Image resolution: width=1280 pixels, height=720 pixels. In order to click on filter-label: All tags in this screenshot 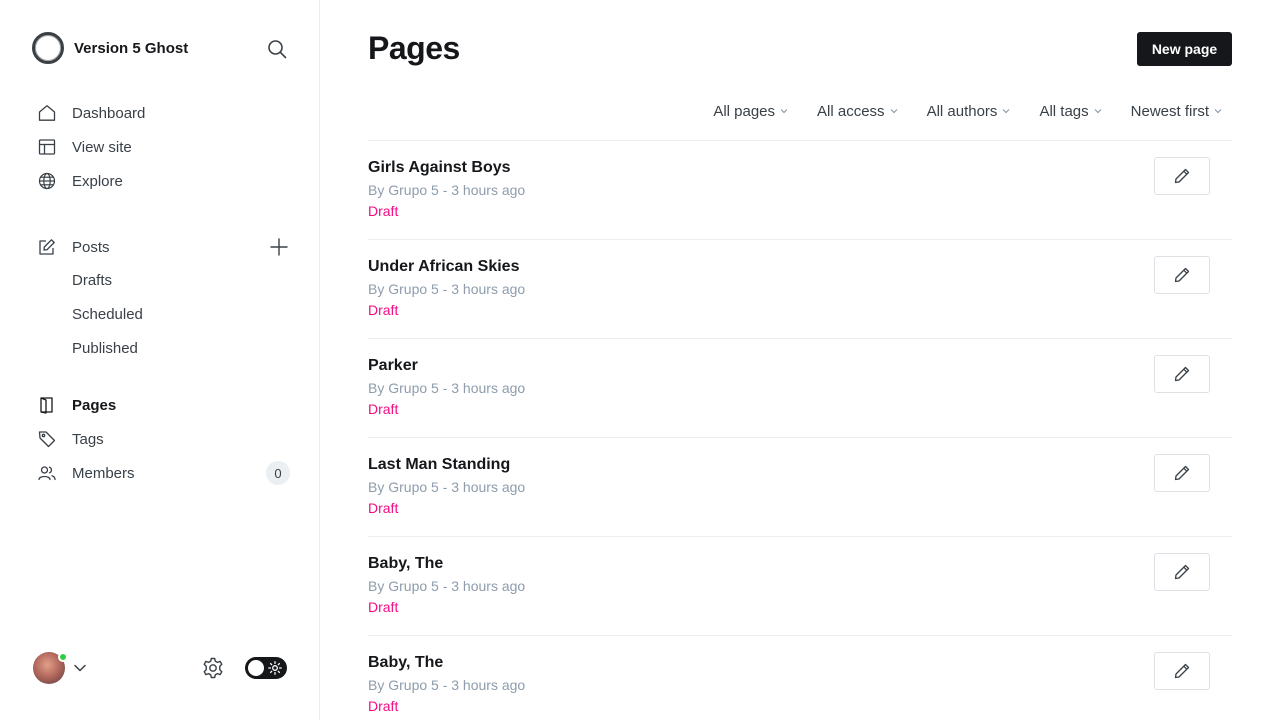, I will do `click(1064, 111)`.